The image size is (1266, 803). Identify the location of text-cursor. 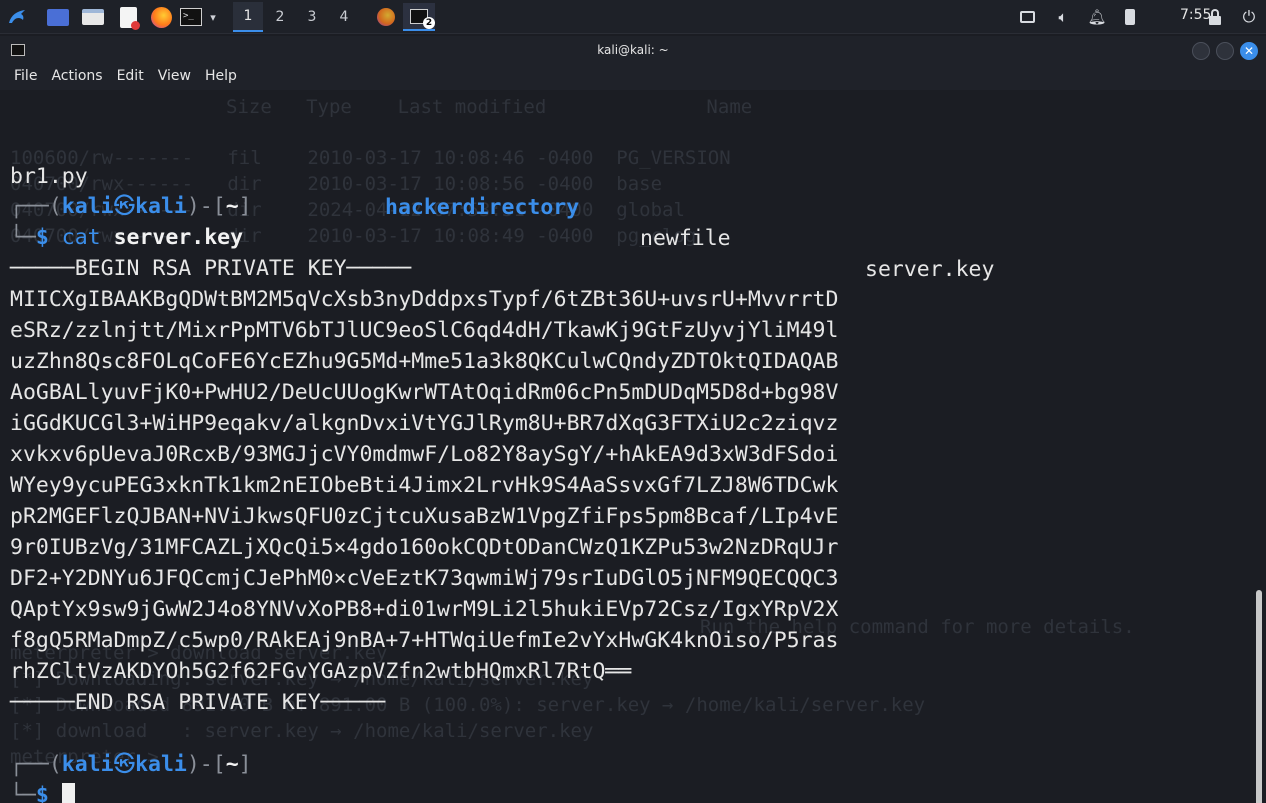
(68, 792).